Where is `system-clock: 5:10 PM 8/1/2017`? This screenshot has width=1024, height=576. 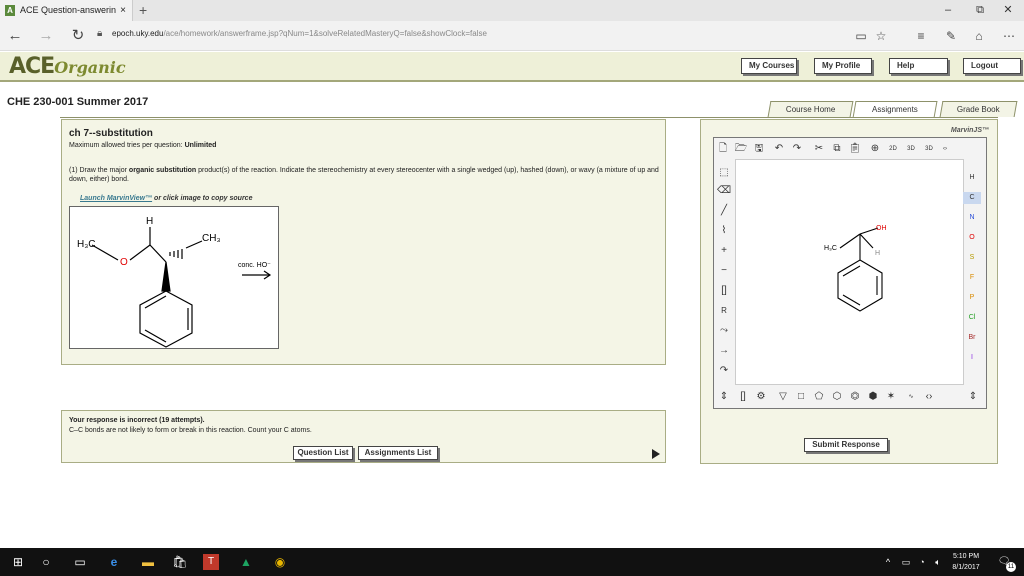 system-clock: 5:10 PM 8/1/2017 is located at coordinates (966, 562).